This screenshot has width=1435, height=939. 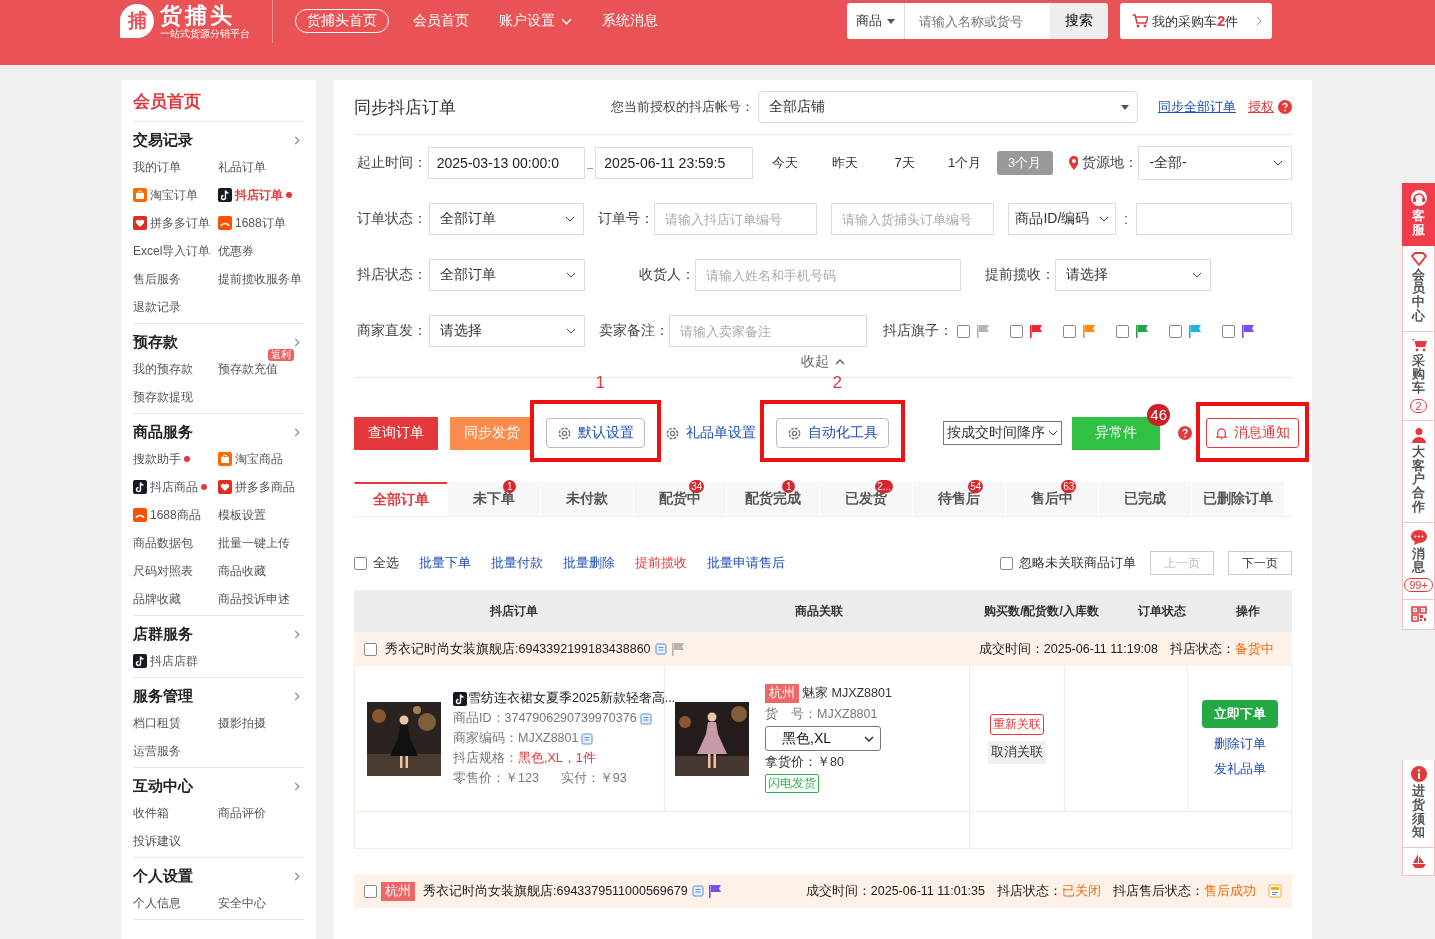 I want to click on status-tab: 配货中 34, so click(x=679, y=499).